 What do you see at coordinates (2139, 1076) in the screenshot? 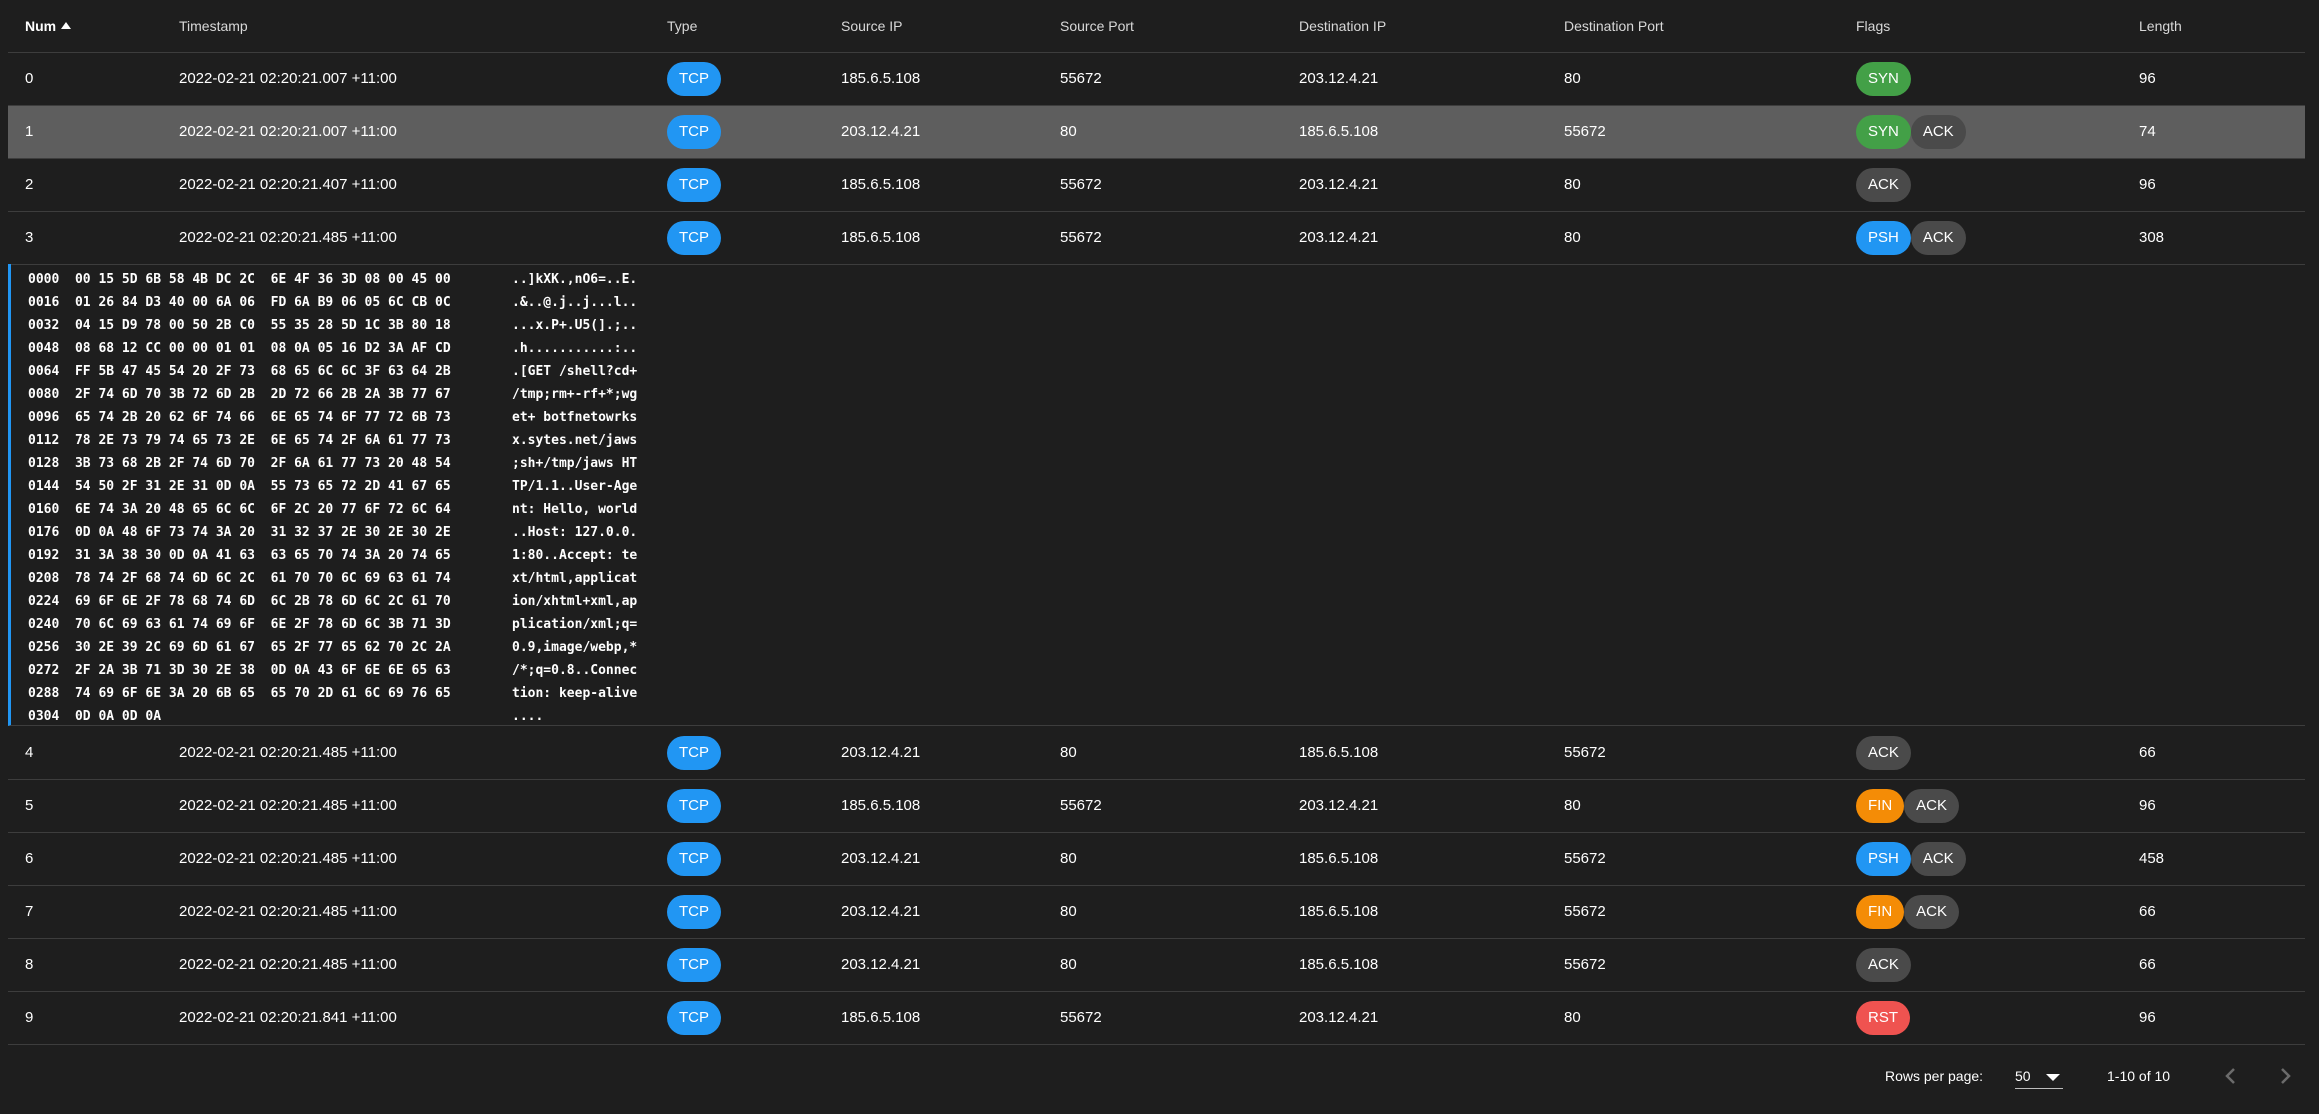
I see `page-range: 1-10 of 10` at bounding box center [2139, 1076].